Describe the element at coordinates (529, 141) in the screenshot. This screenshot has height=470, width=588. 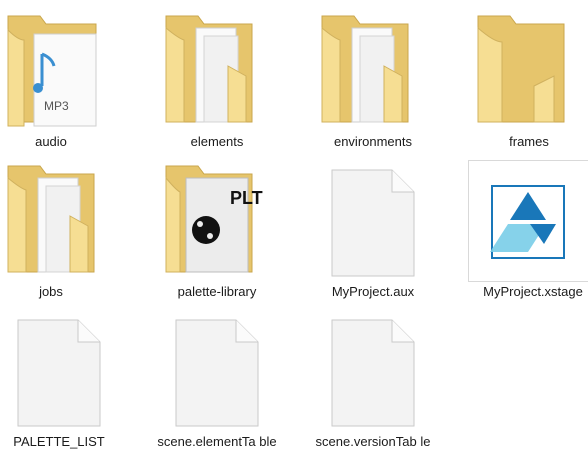
I see `folder-label: frames` at that location.